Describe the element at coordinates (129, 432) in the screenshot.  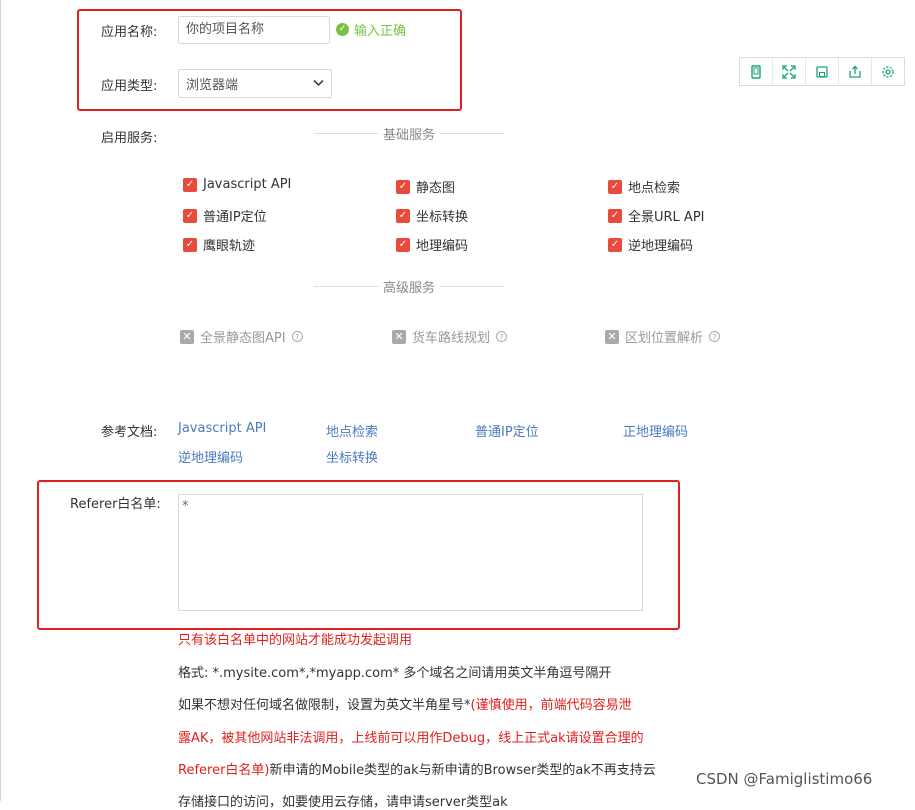
I see `docs-label: 参考文档:` at that location.